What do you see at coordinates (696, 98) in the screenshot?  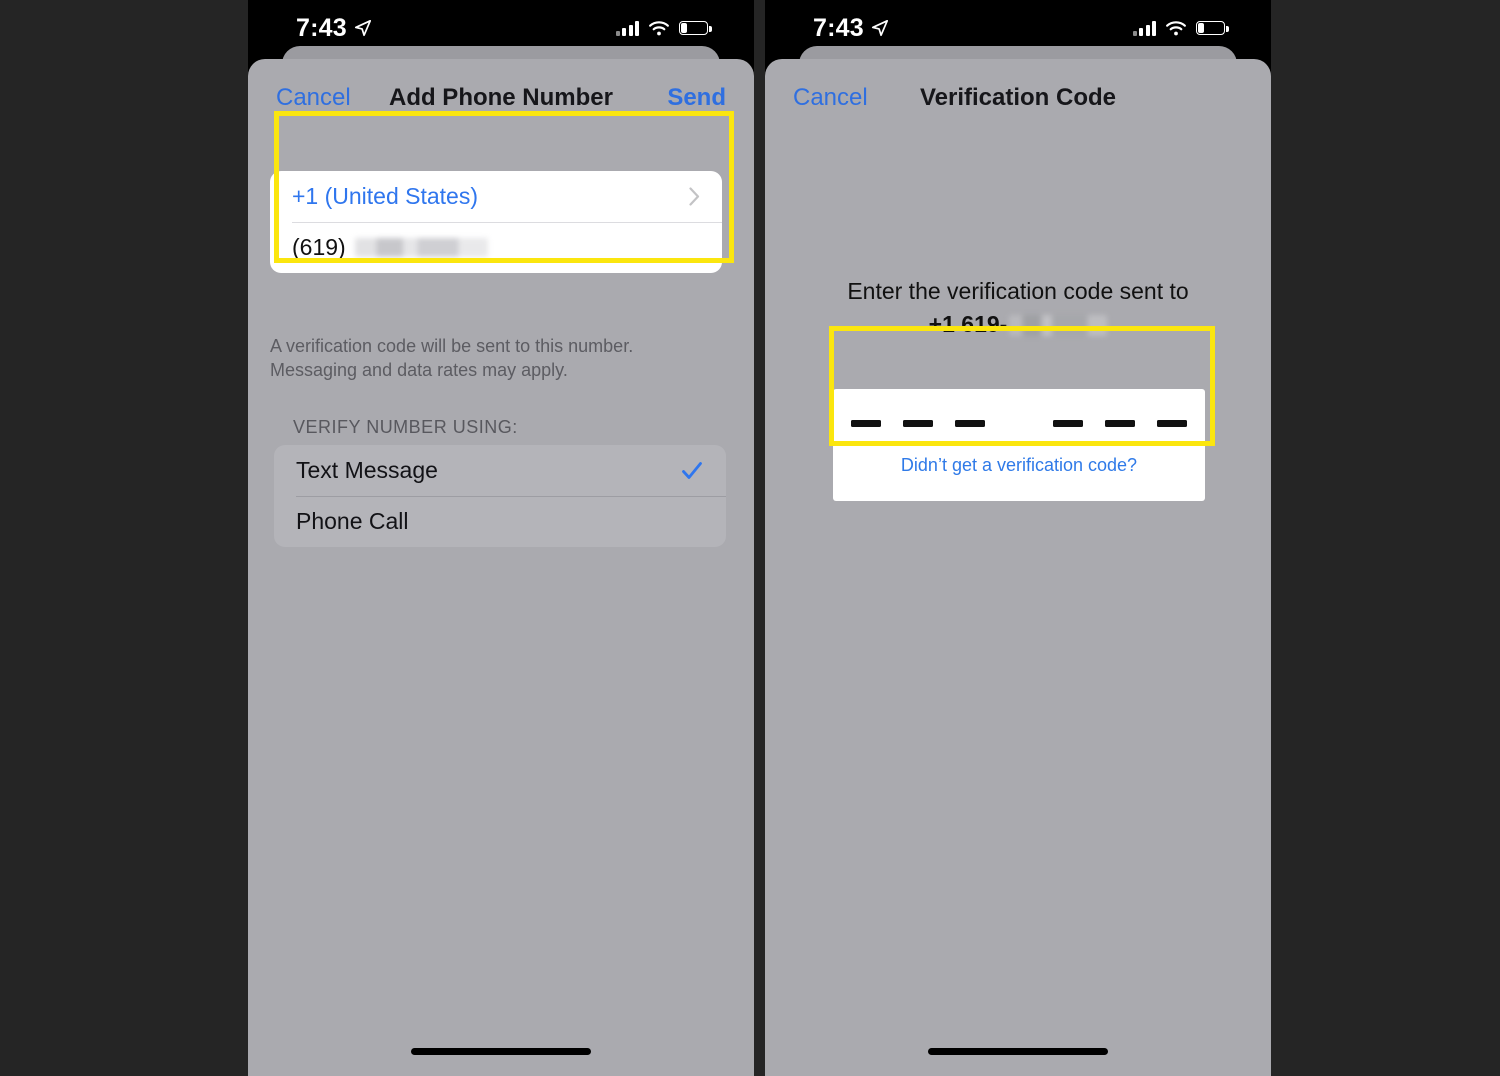 I see `send-button: Send` at bounding box center [696, 98].